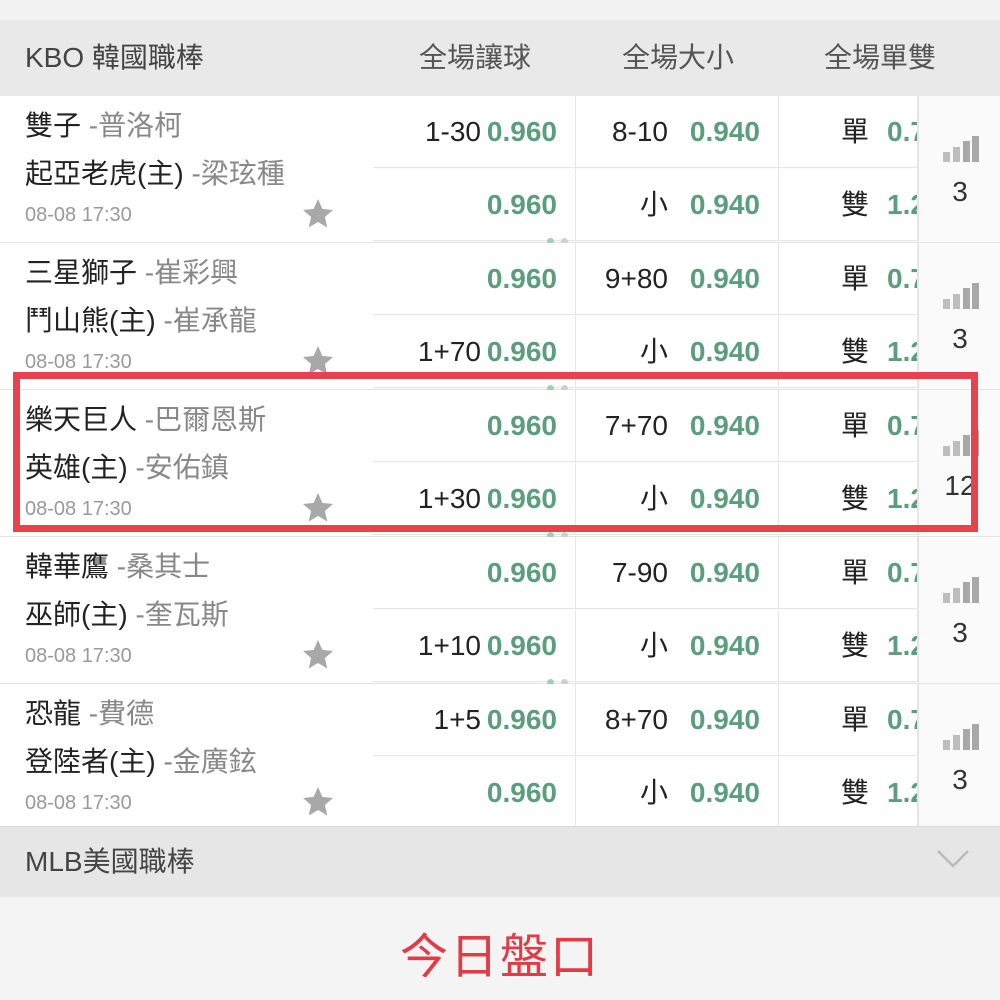 The image size is (1000, 1000). I want to click on home-team: 鬥山熊(主) -崔承龍, so click(141, 319).